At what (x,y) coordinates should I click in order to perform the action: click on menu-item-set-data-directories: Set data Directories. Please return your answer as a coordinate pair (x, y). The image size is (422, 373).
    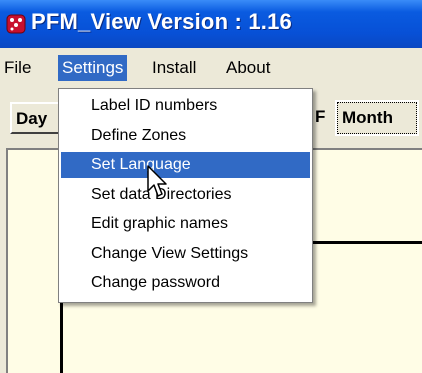
    Looking at the image, I should click on (185, 195).